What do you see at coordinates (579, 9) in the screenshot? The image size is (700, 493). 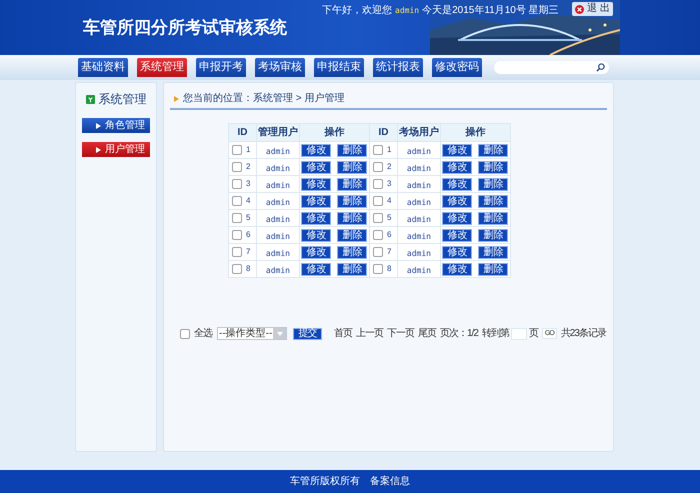 I see `close-icon` at bounding box center [579, 9].